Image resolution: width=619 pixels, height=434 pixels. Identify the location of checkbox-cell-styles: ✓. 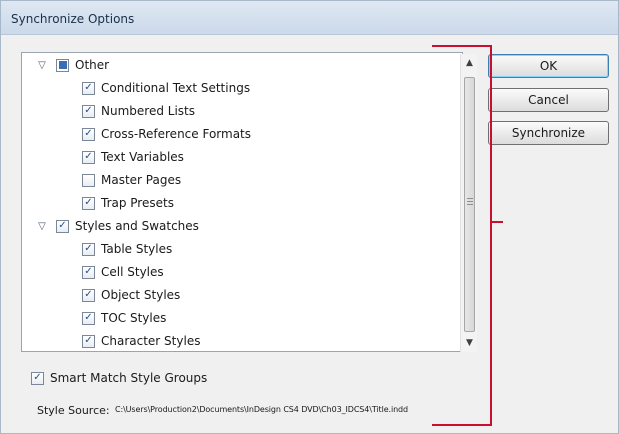
(88, 272).